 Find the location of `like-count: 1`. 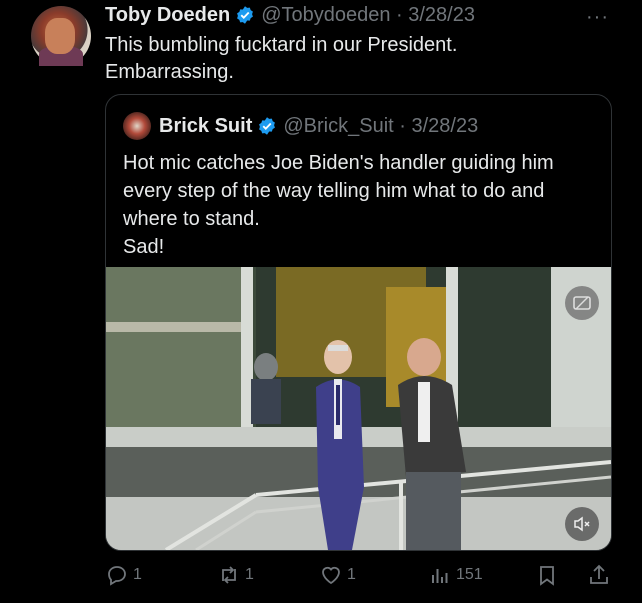

like-count: 1 is located at coordinates (351, 574).